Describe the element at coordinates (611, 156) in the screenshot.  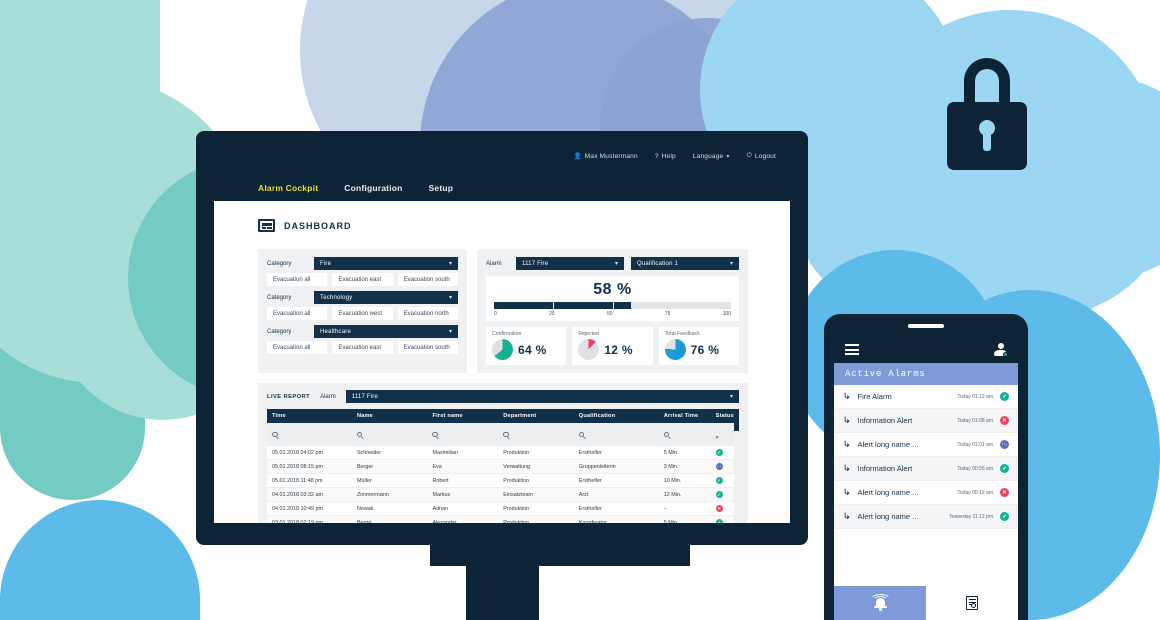
I see `user-name-label: Max Mustermann` at that location.